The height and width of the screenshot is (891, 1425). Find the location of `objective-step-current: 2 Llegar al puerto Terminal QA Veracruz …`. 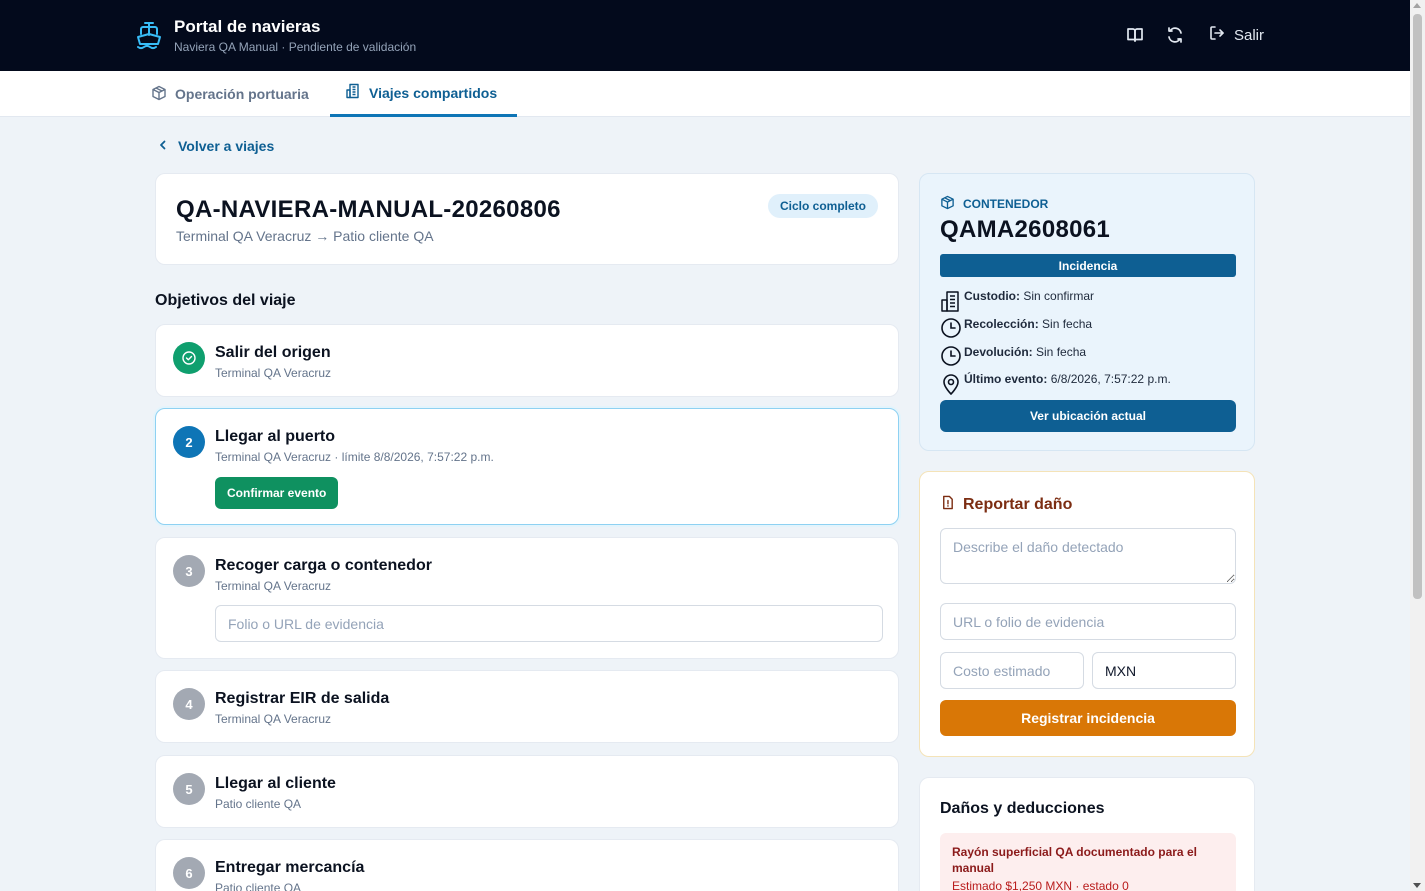

objective-step-current: 2 Llegar al puerto Terminal QA Veracruz … is located at coordinates (527, 466).